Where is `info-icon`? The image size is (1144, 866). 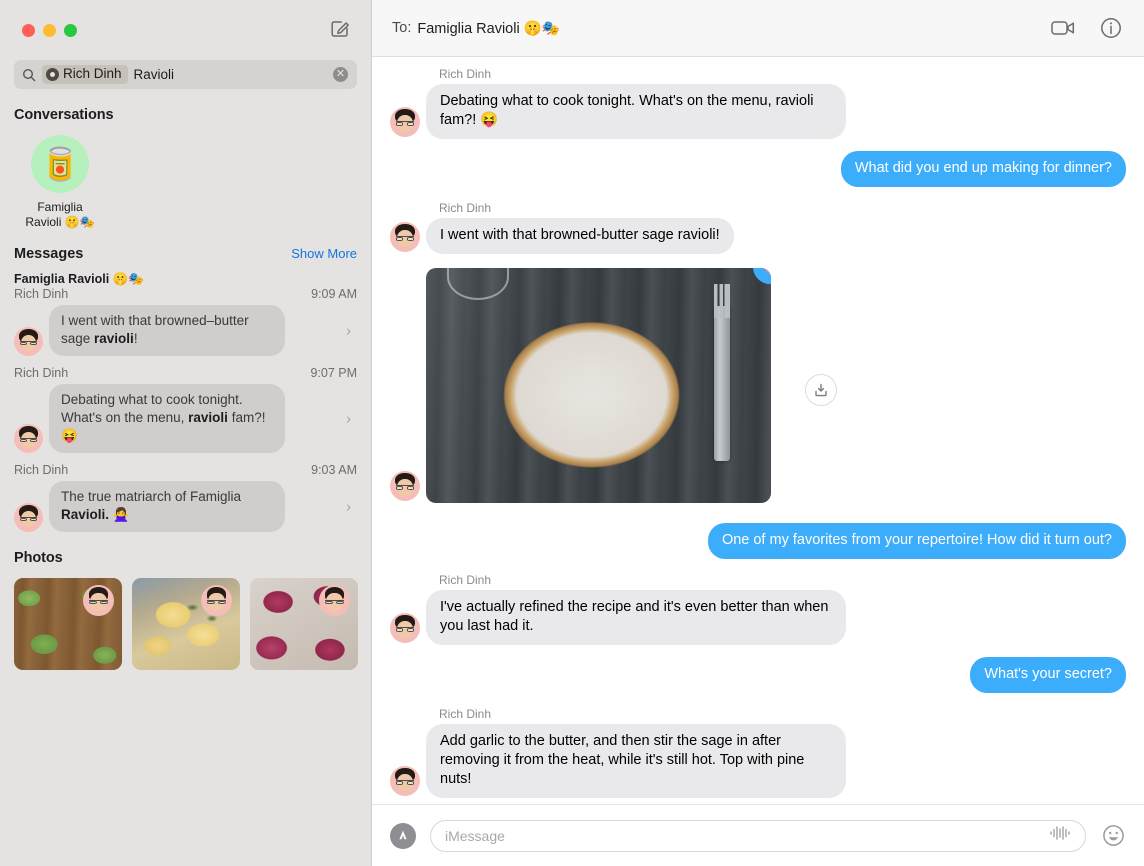
info-icon is located at coordinates (1111, 28).